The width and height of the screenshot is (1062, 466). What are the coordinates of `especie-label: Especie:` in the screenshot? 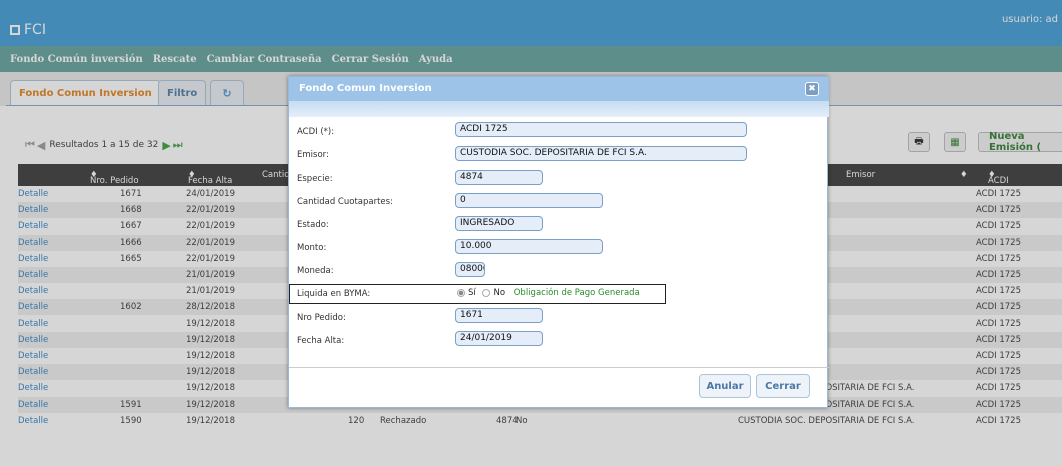 It's located at (315, 179).